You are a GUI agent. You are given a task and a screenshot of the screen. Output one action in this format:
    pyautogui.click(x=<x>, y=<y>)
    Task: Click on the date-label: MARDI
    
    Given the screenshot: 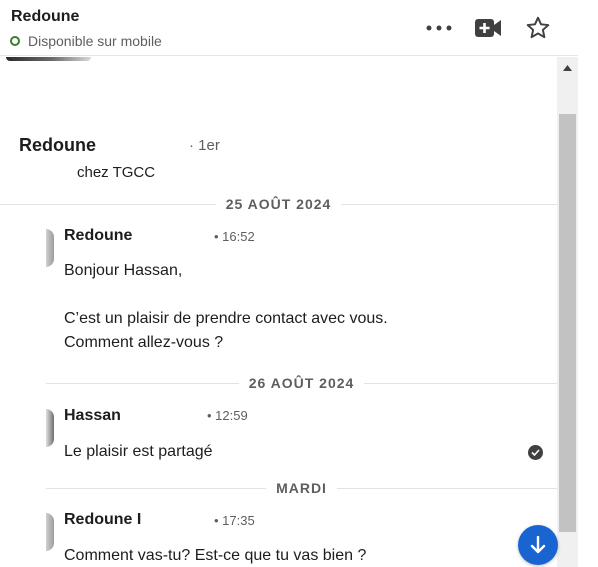 What is the action you would take?
    pyautogui.click(x=301, y=488)
    